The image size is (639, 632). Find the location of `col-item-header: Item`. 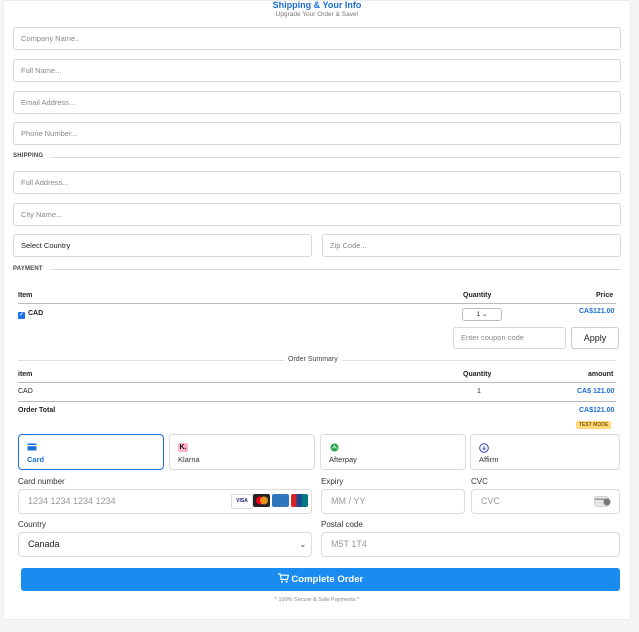

col-item-header: Item is located at coordinates (25, 295).